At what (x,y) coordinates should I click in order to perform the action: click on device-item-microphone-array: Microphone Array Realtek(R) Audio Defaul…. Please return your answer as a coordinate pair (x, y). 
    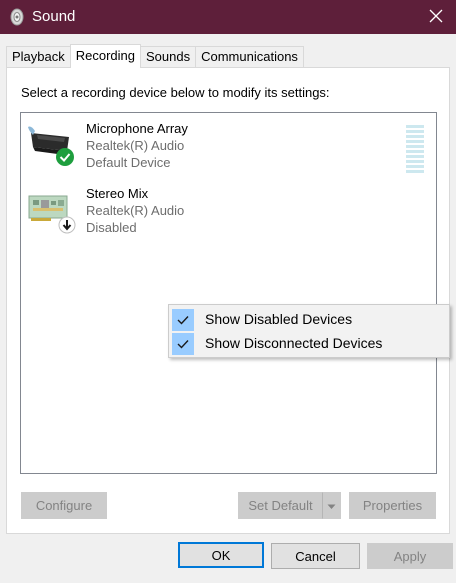
    Looking at the image, I should click on (228, 146).